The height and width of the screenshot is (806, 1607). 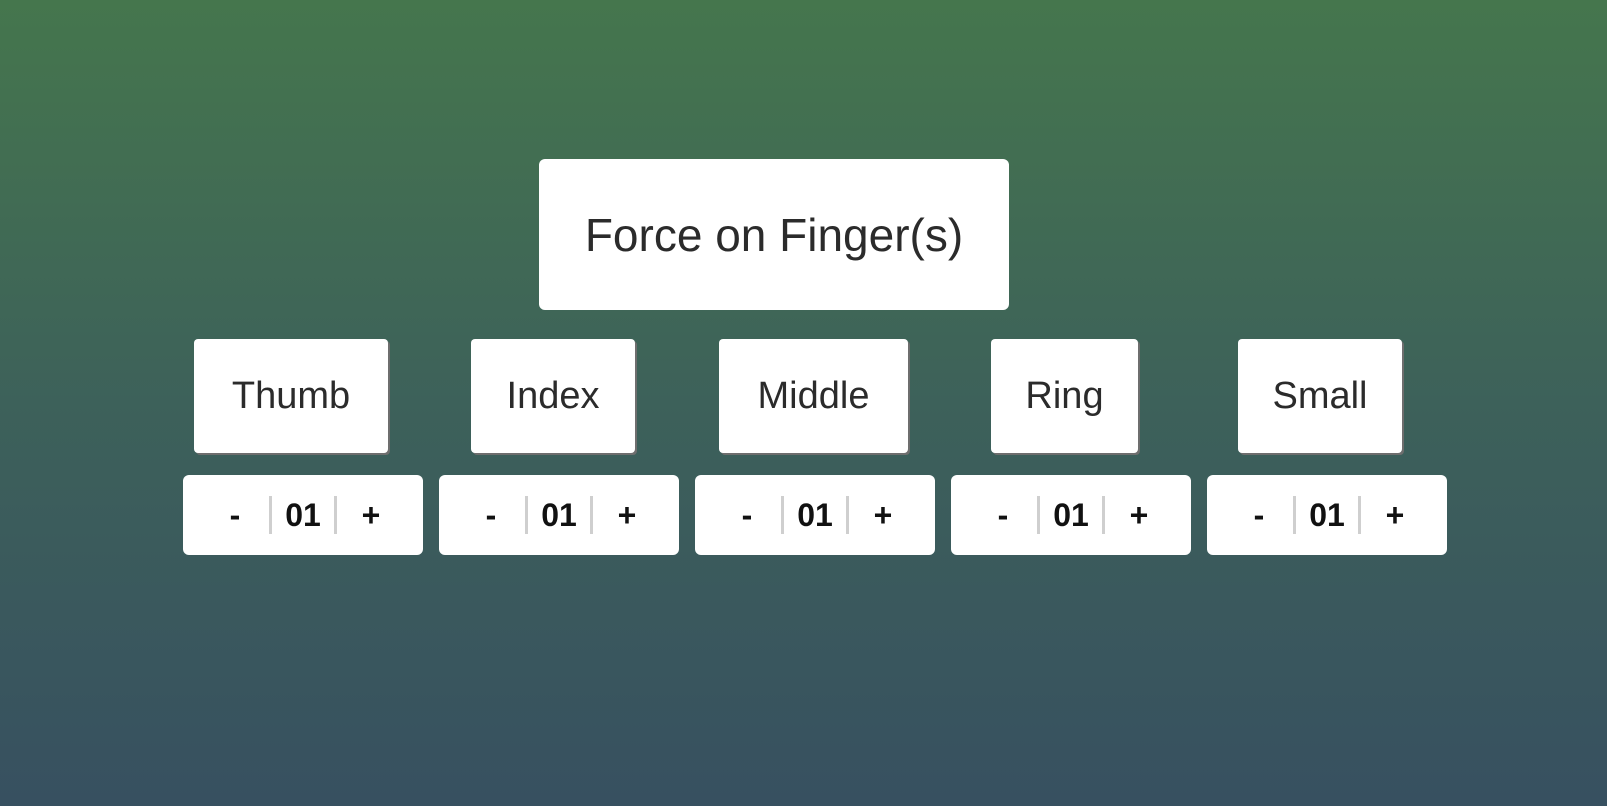 I want to click on middle-increment-button: +, so click(x=883, y=515).